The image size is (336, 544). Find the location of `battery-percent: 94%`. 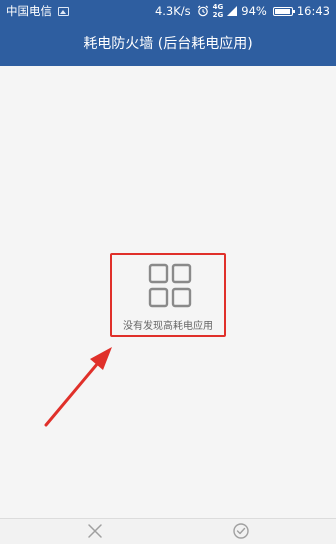

battery-percent: 94% is located at coordinates (254, 11).